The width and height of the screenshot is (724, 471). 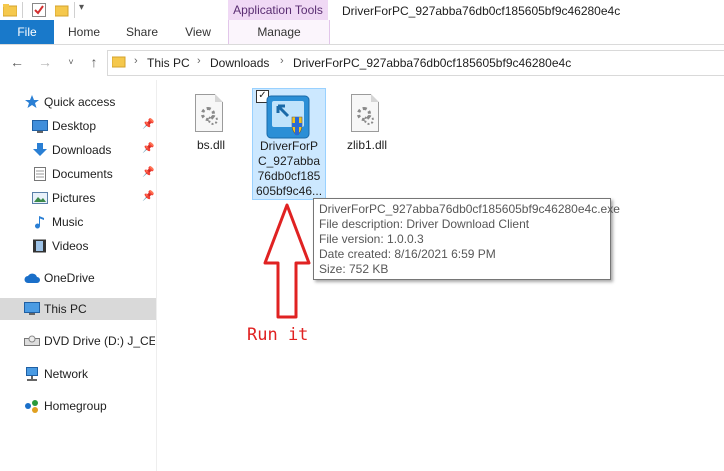 I want to click on sidebar-item-label: Quick access, so click(x=80, y=102).